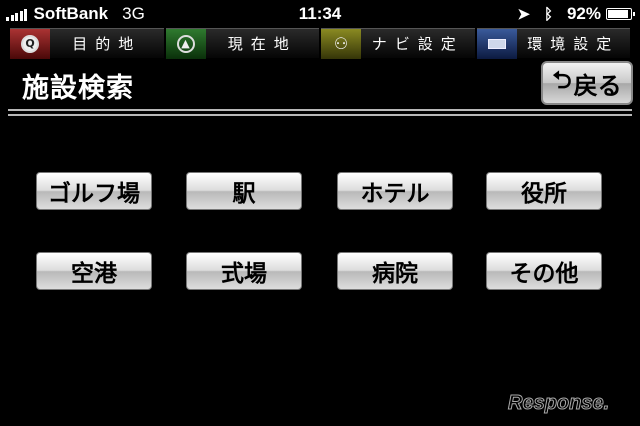 The height and width of the screenshot is (426, 640). I want to click on battery-percent: 92%, so click(583, 13).